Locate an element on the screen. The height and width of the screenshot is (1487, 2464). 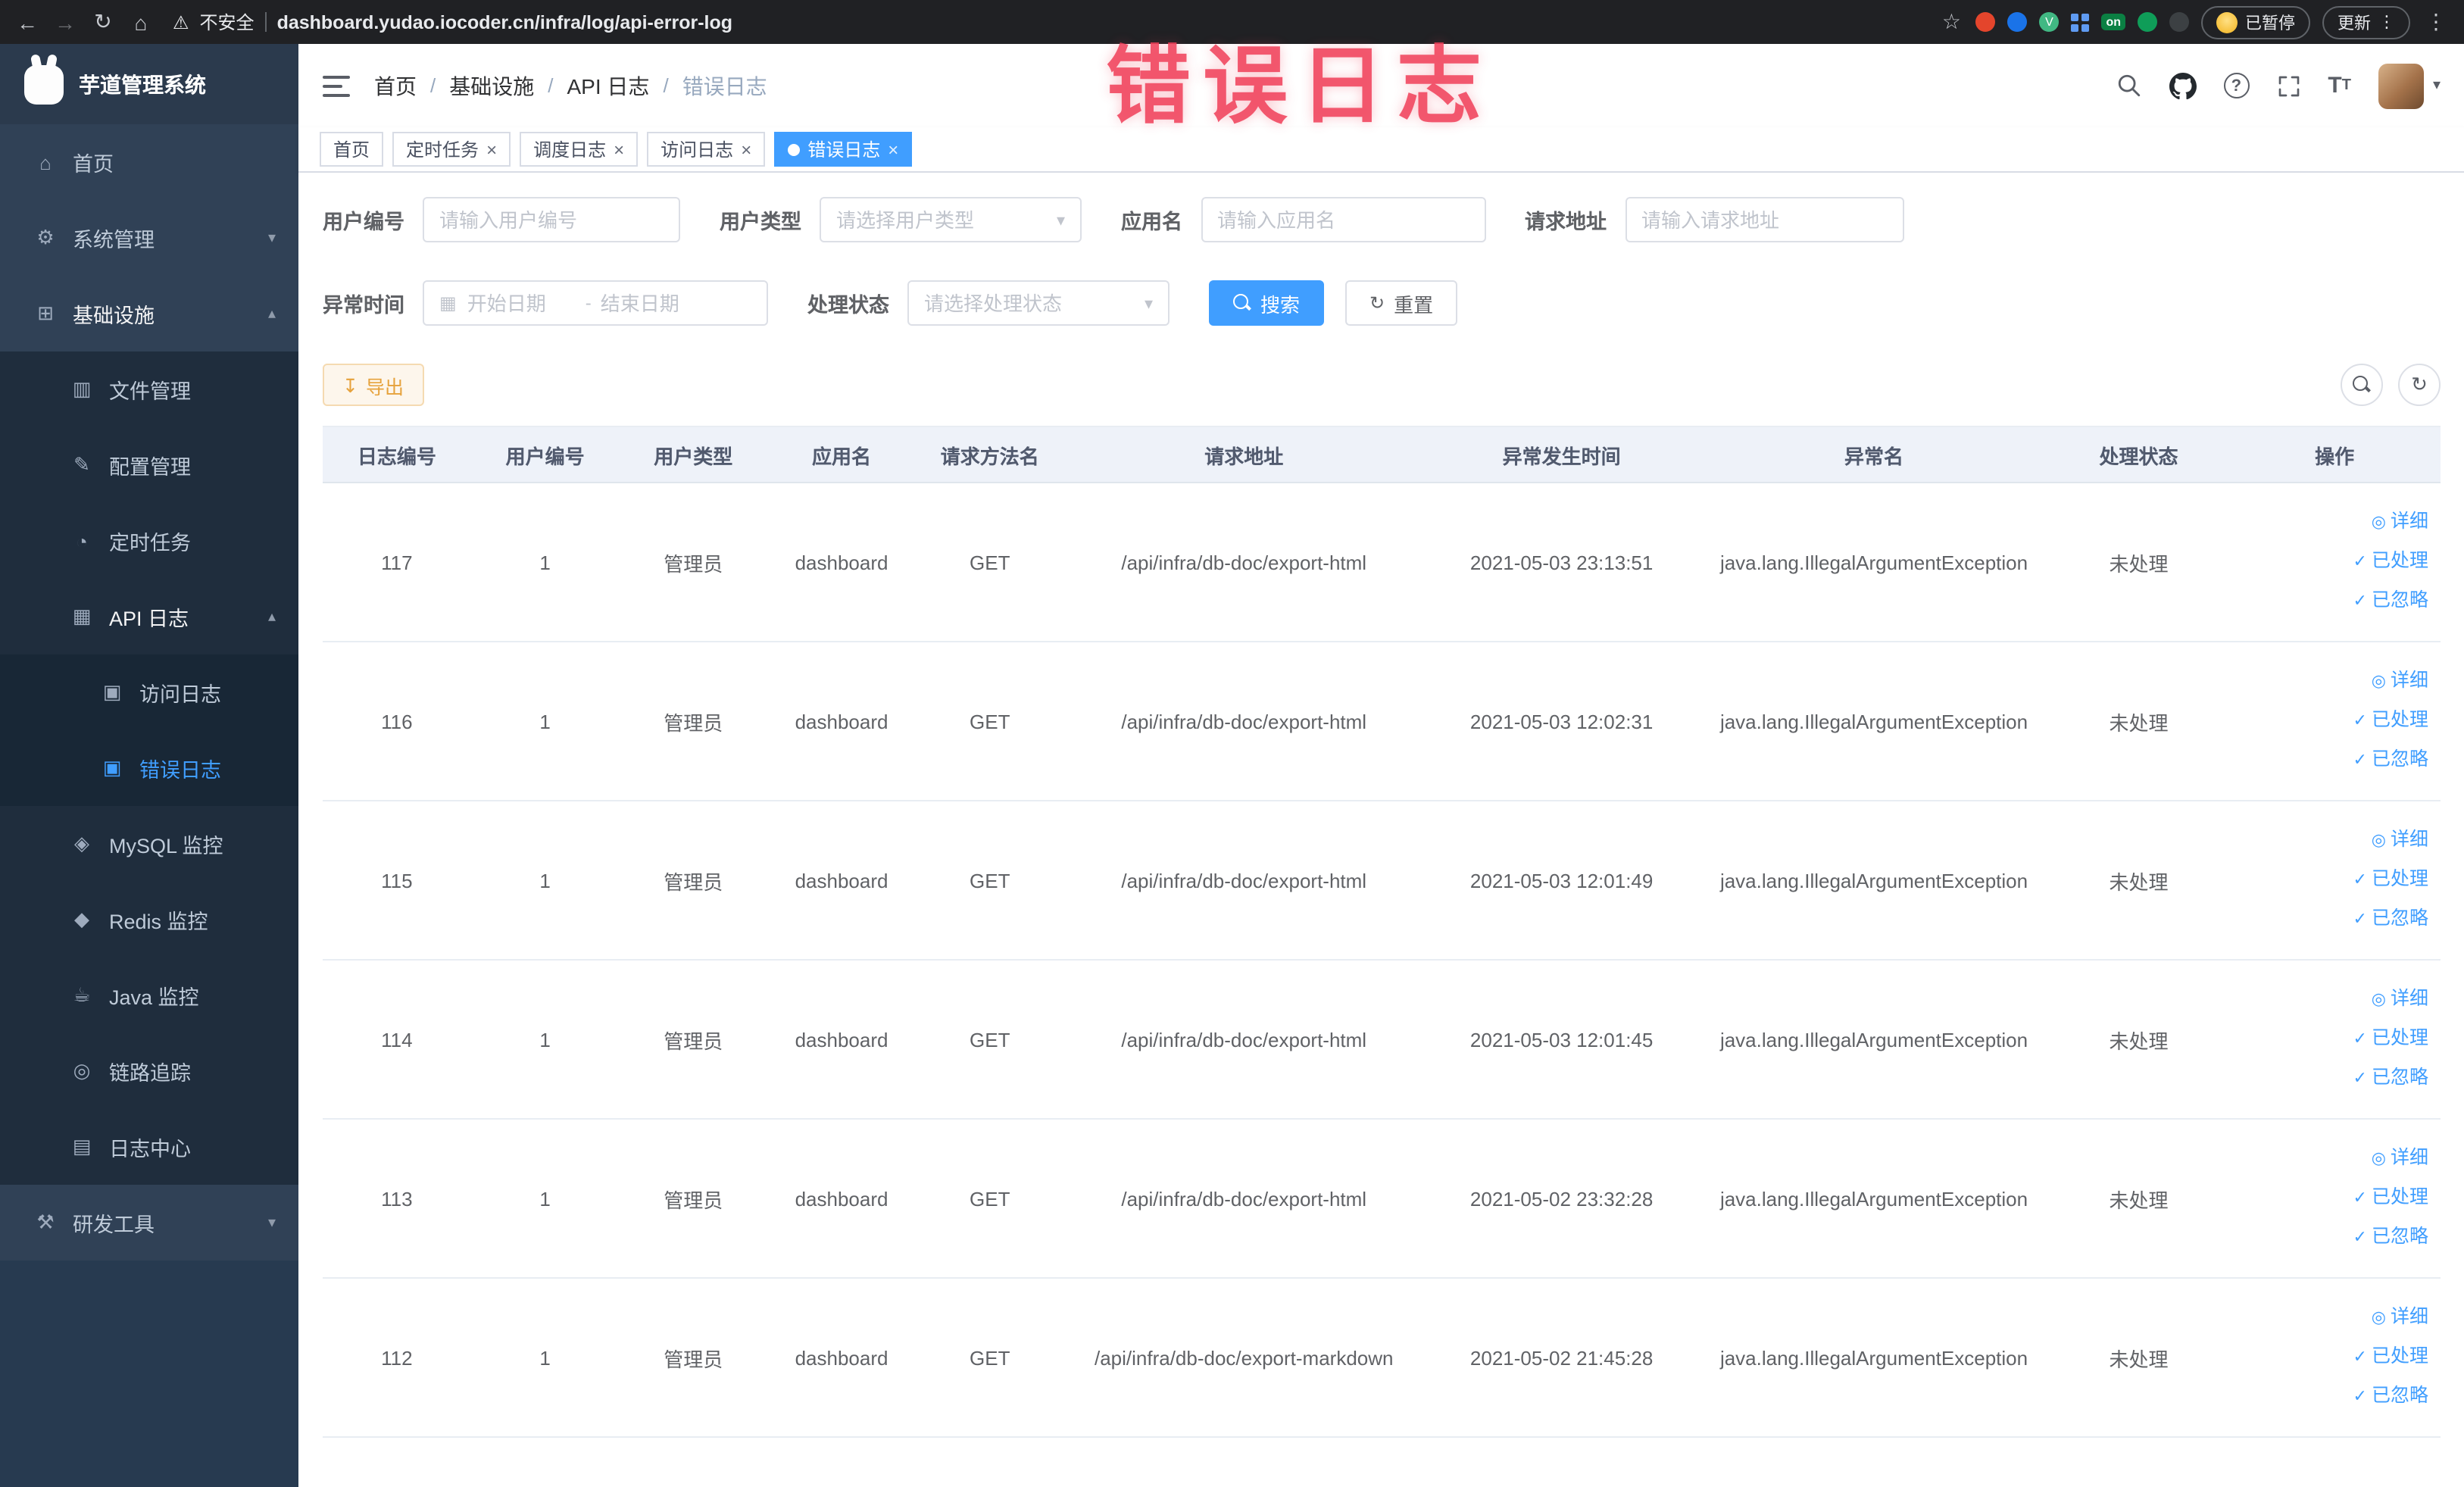
user-id-input is located at coordinates (551, 219).